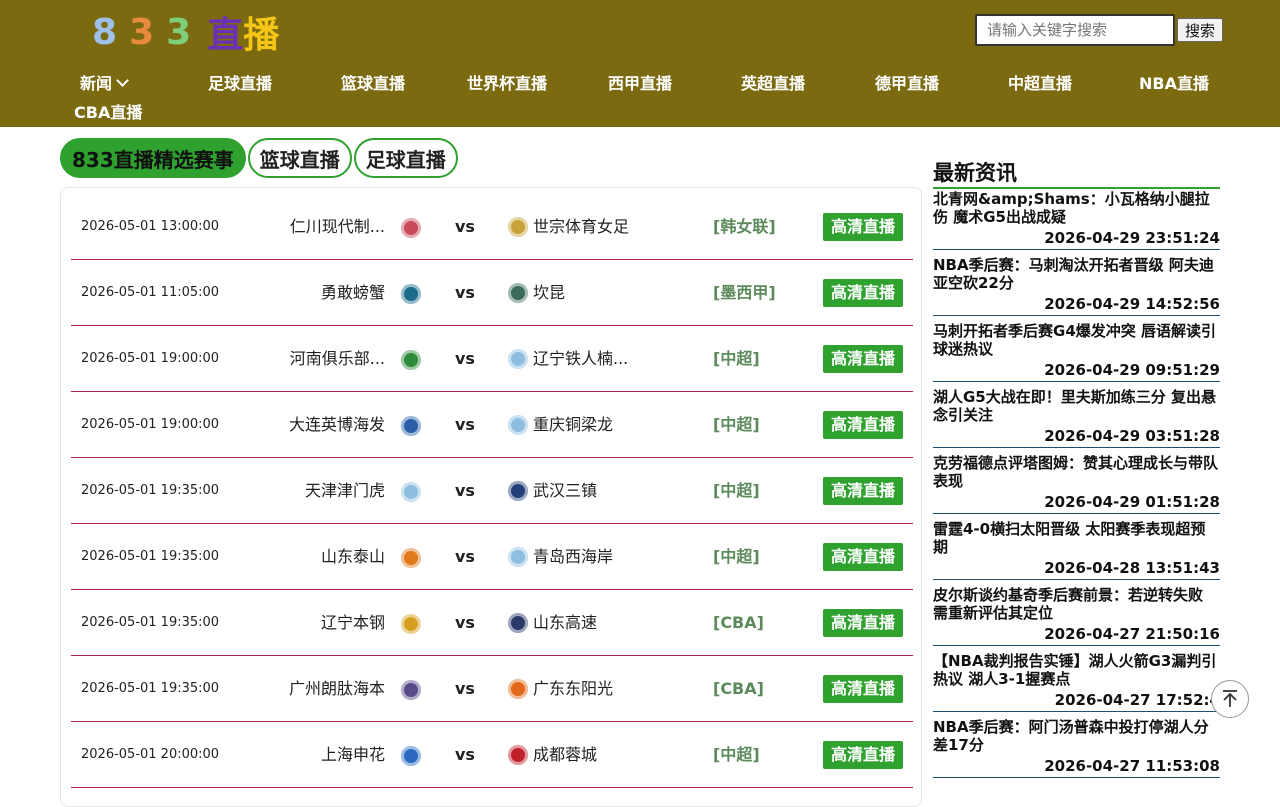  What do you see at coordinates (565, 491) in the screenshot?
I see `away-team: 武汉三镇` at bounding box center [565, 491].